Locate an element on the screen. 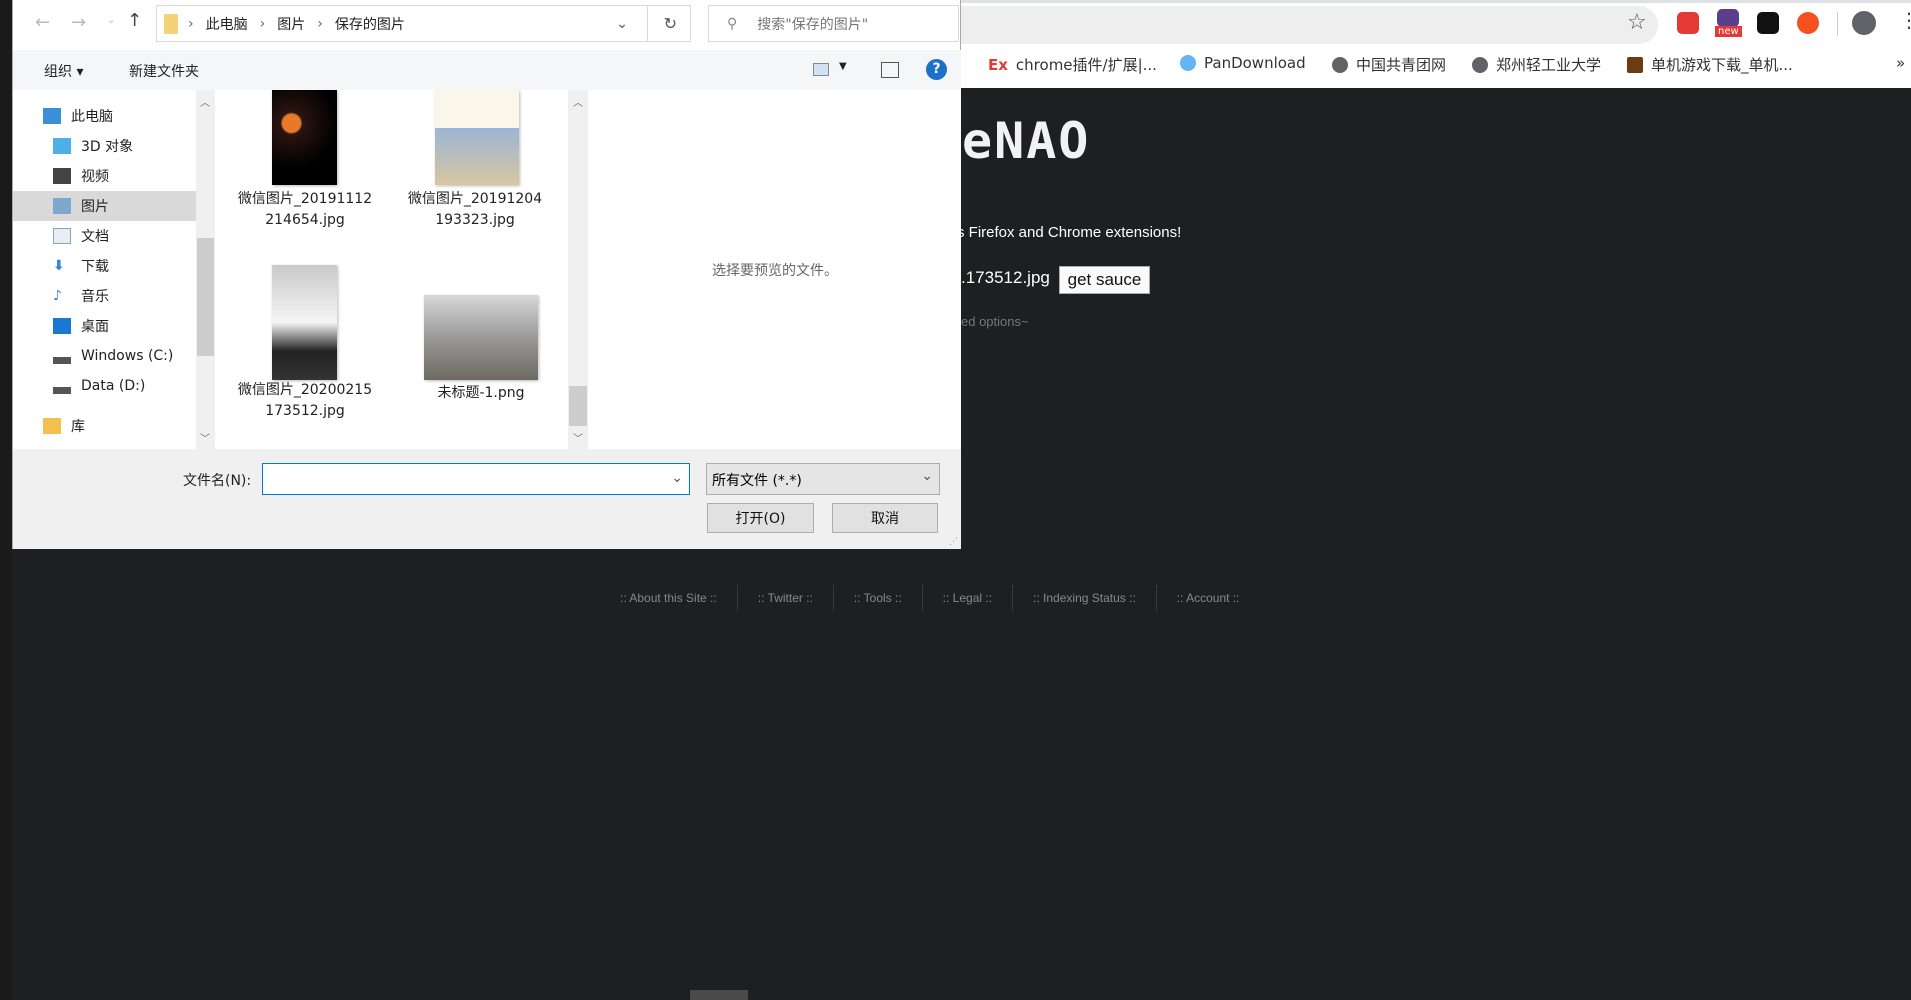 The height and width of the screenshot is (1000, 1911). file-item: 未标题-1.png is located at coordinates (481, 393).